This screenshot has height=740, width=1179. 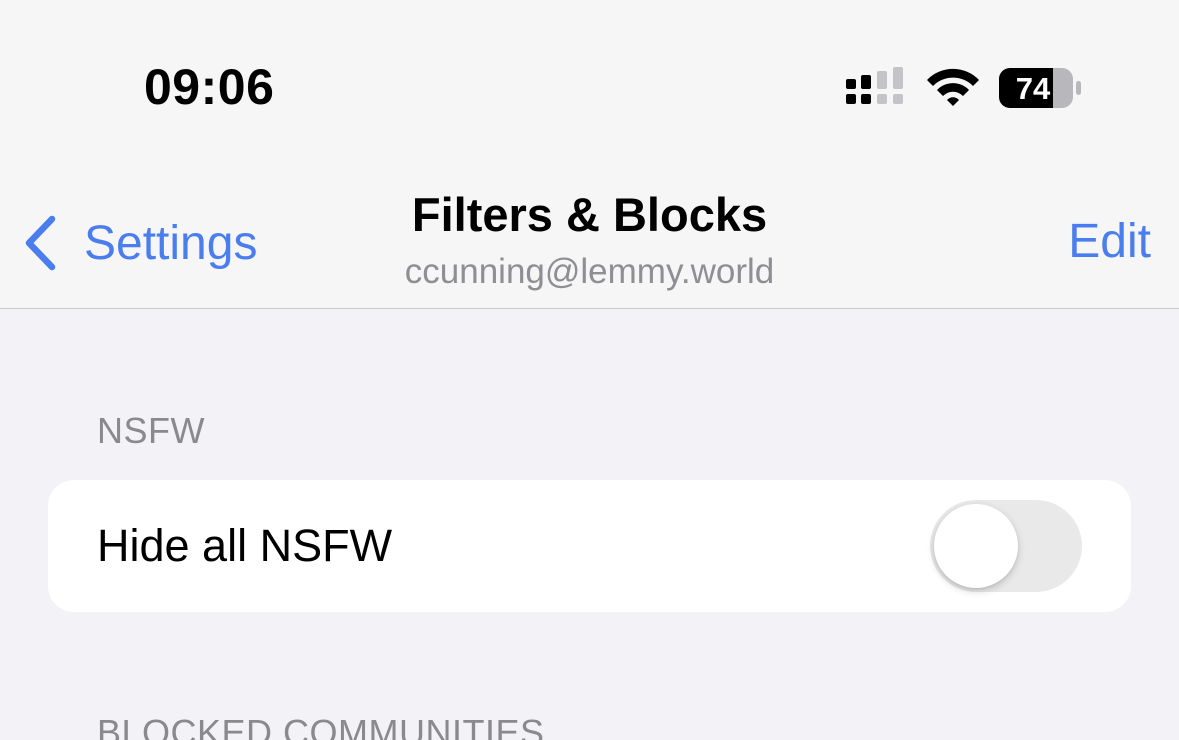 I want to click on battery-level: 74, so click(x=1033, y=88).